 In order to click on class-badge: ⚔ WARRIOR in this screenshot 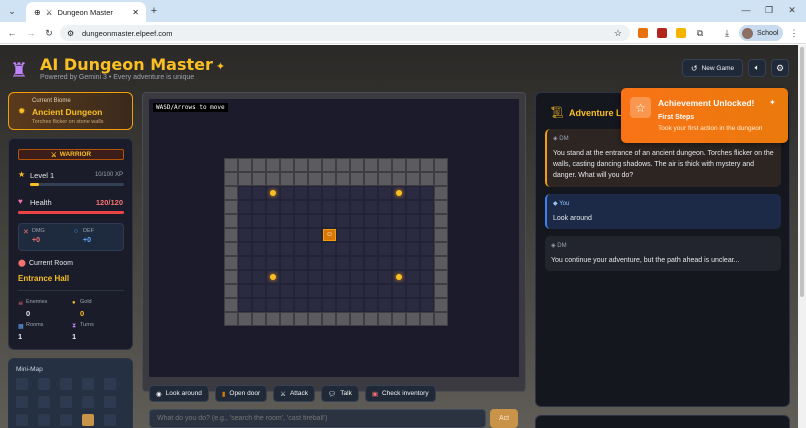, I will do `click(71, 154)`.